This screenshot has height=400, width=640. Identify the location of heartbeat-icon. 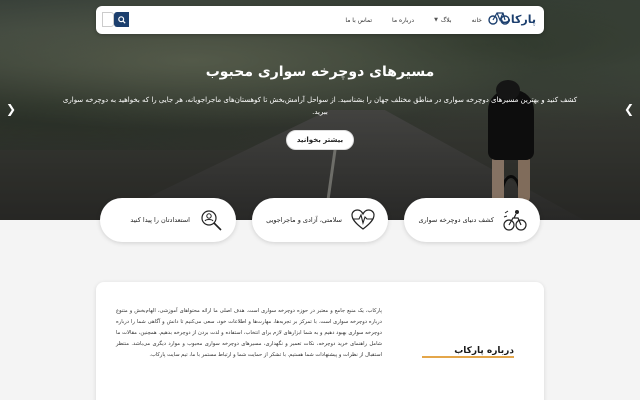
(363, 220).